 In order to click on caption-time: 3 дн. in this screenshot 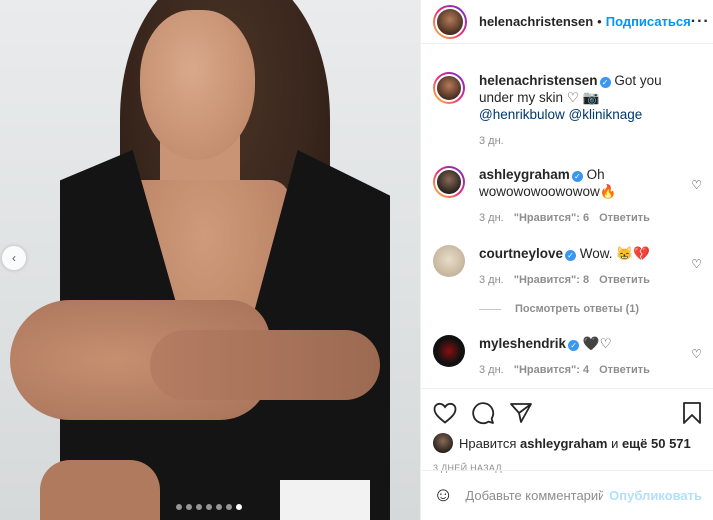, I will do `click(491, 141)`.